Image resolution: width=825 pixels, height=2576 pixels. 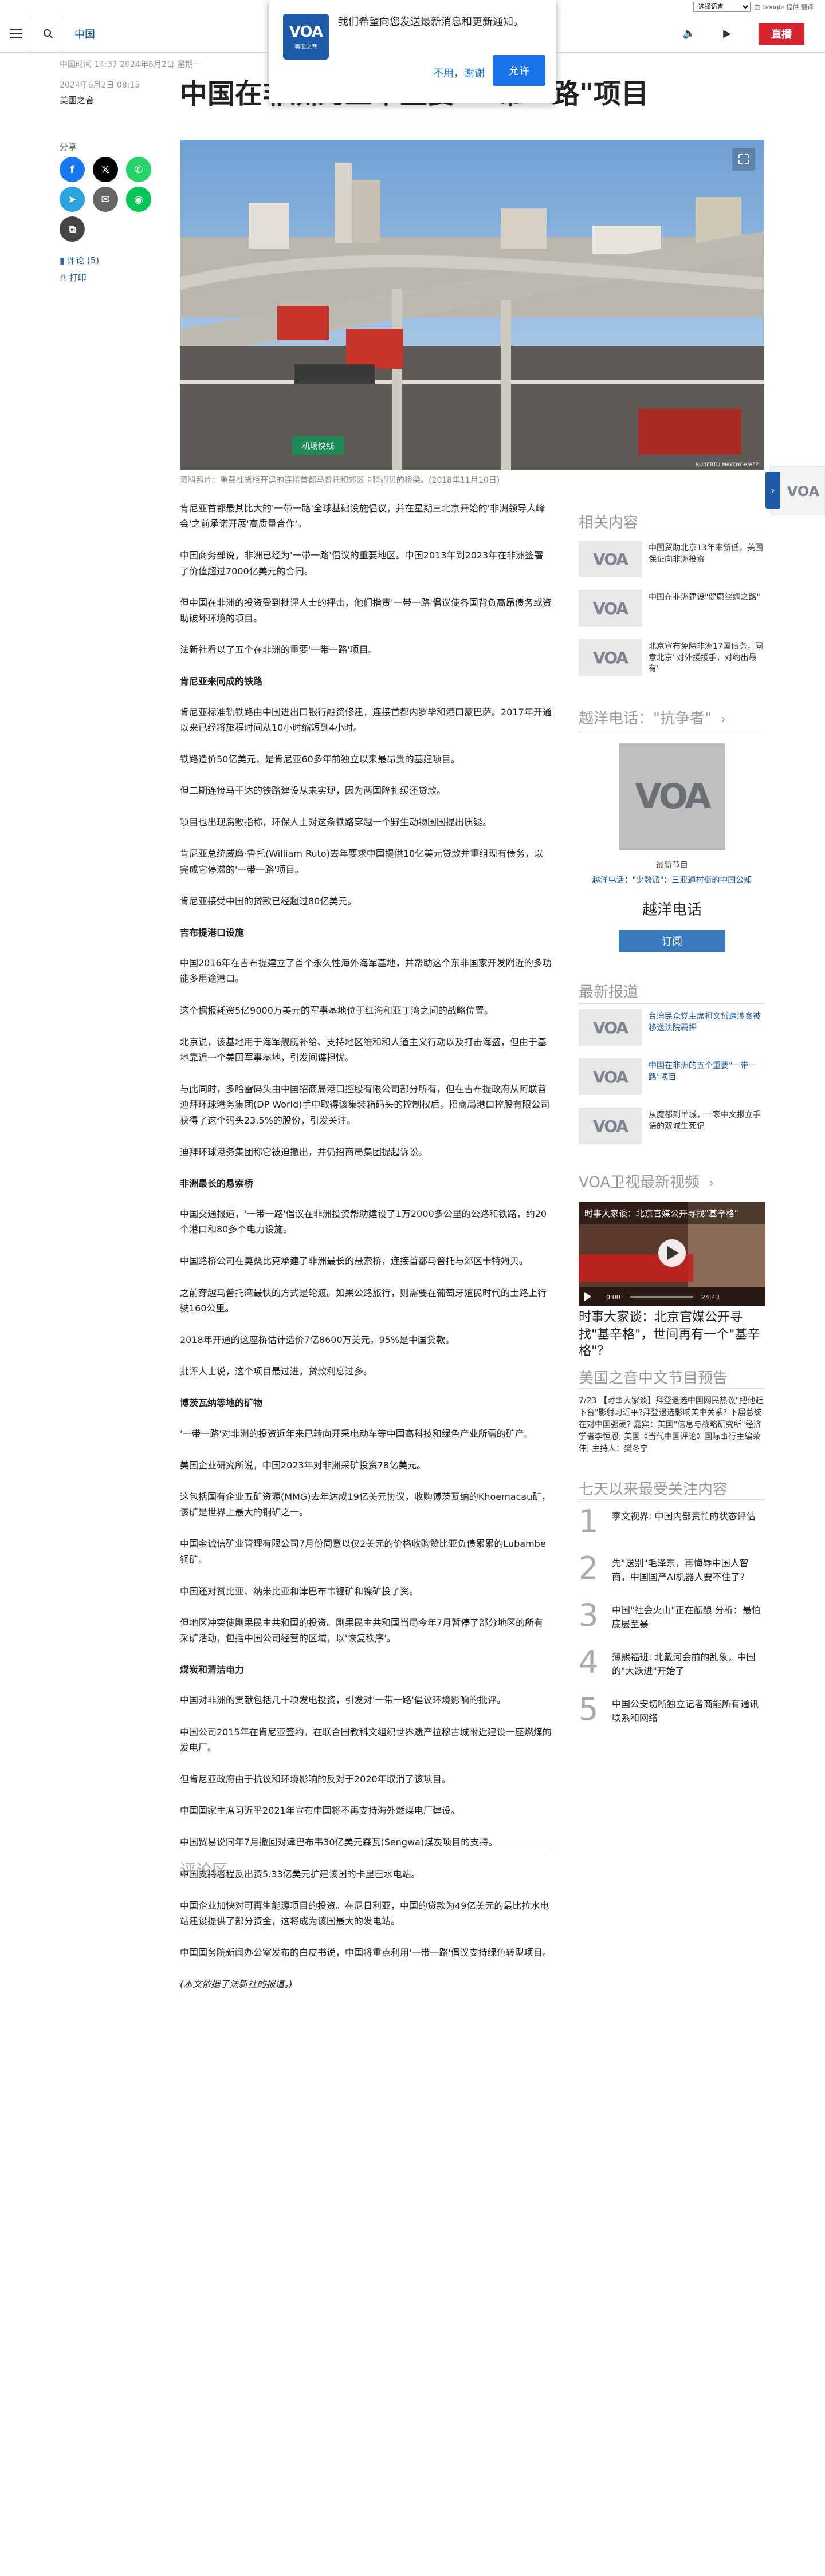 I want to click on preview-title: 美国之音中文节目预告, so click(x=653, y=1378).